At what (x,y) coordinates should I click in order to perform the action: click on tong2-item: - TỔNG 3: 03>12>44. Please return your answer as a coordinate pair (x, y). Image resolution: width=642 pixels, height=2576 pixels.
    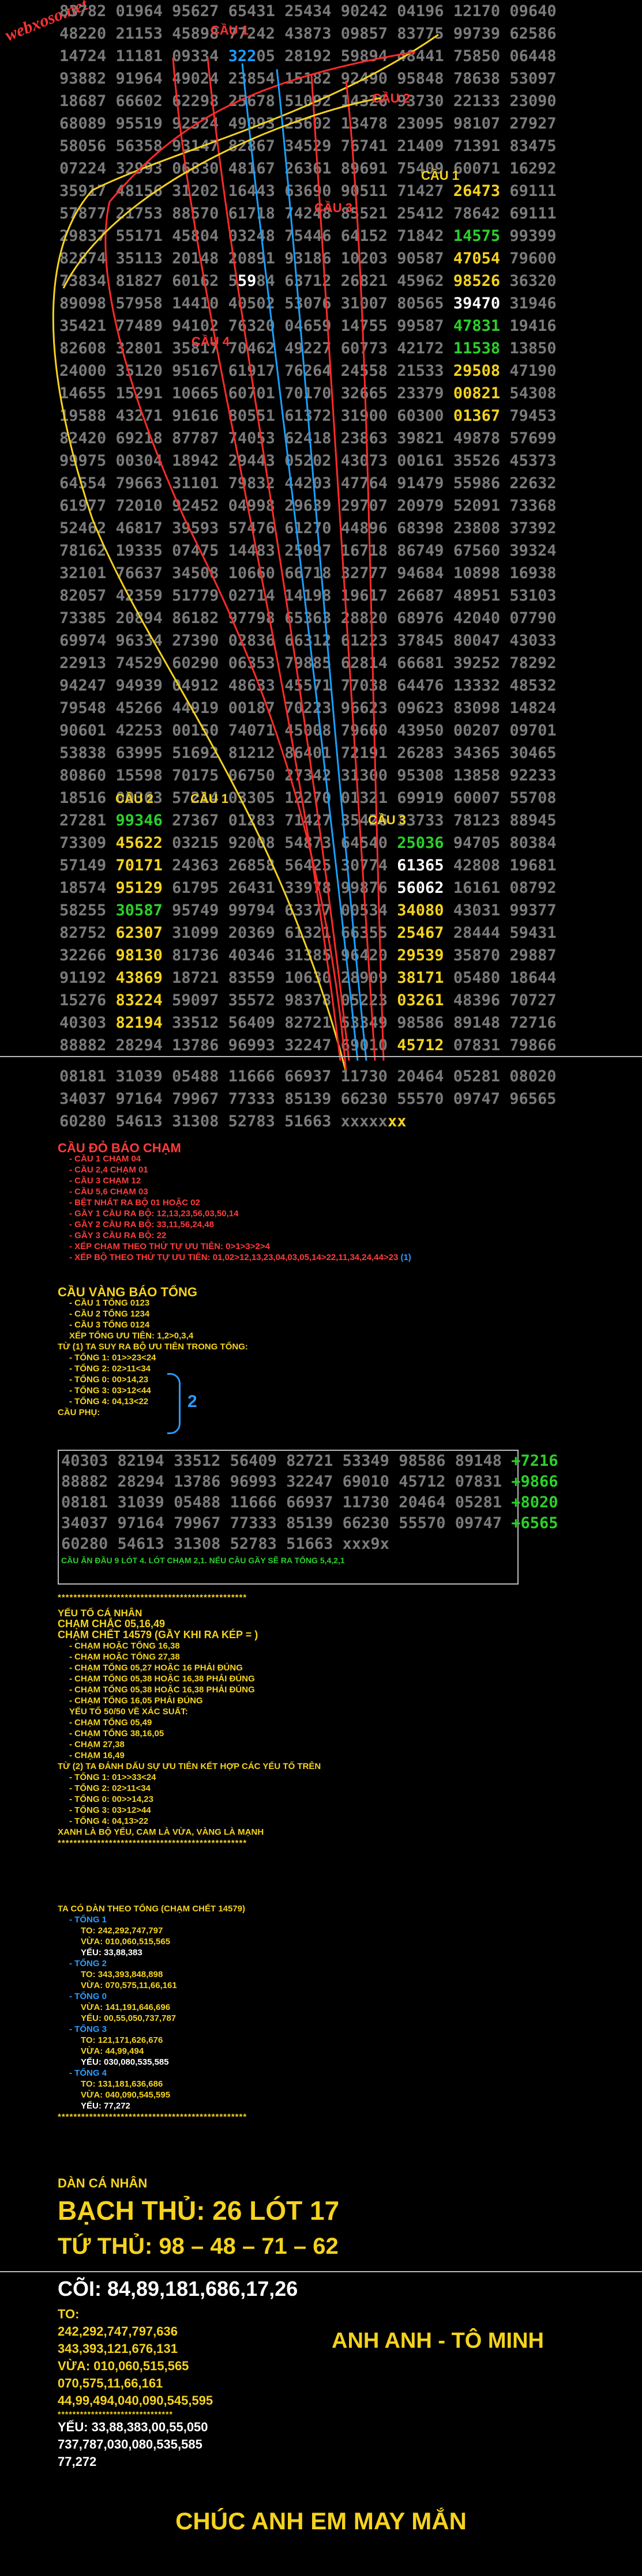
    Looking at the image, I should click on (110, 1810).